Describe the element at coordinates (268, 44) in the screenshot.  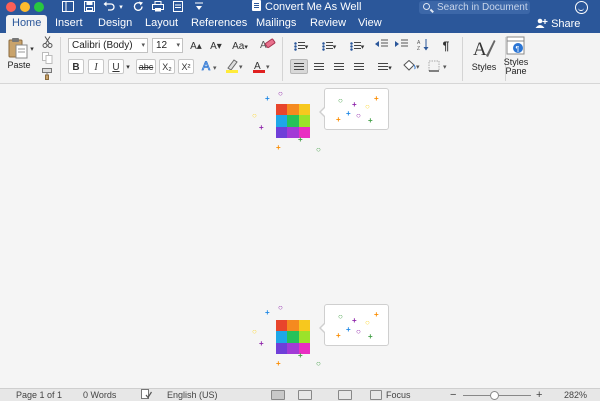
I see `clear-formatting-icon: A` at that location.